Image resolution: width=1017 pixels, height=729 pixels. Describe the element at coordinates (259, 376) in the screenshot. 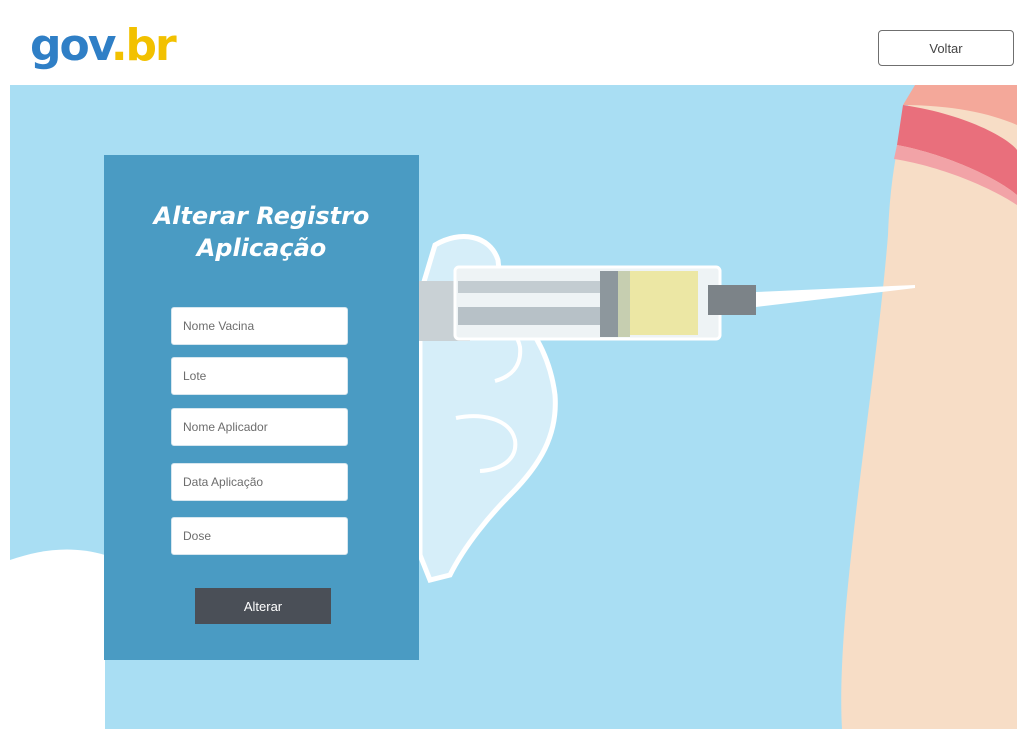

I see `batch-input` at that location.